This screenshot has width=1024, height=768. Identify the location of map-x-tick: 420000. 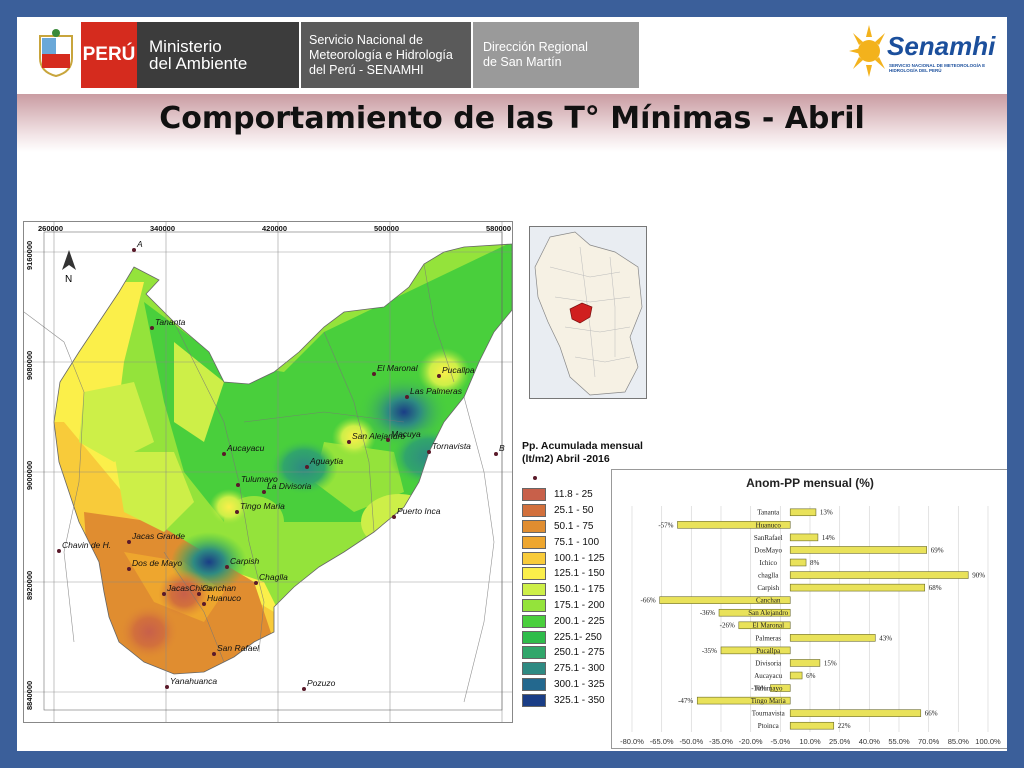
(274, 228).